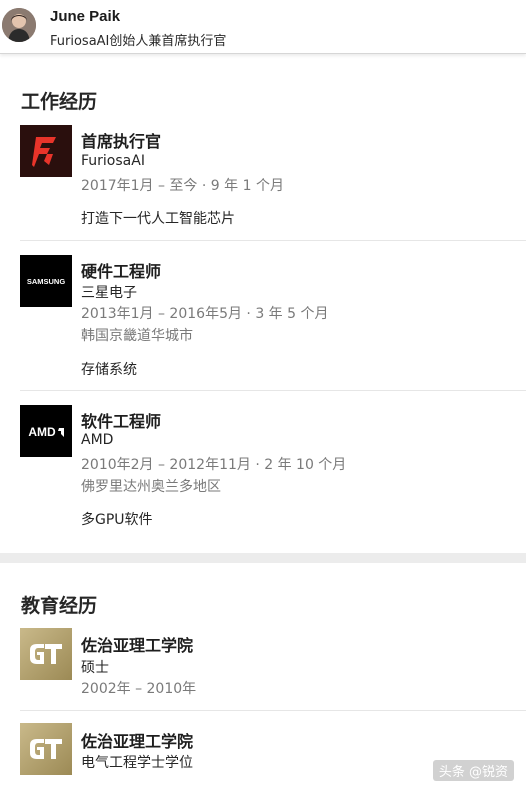 This screenshot has height=788, width=526. Describe the element at coordinates (113, 161) in the screenshot. I see `company-name: FuriosaAI` at that location.